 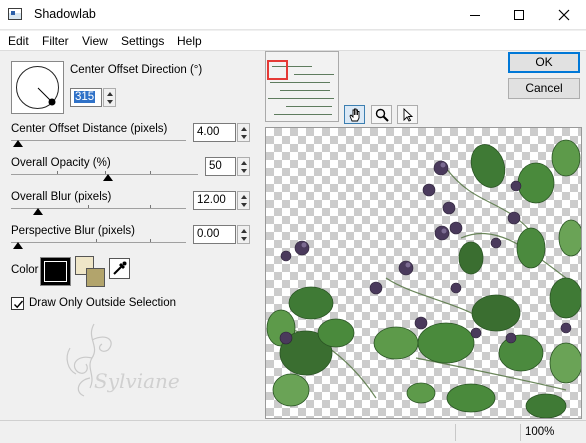 I want to click on title-bar: Shadowlab, so click(x=293, y=15).